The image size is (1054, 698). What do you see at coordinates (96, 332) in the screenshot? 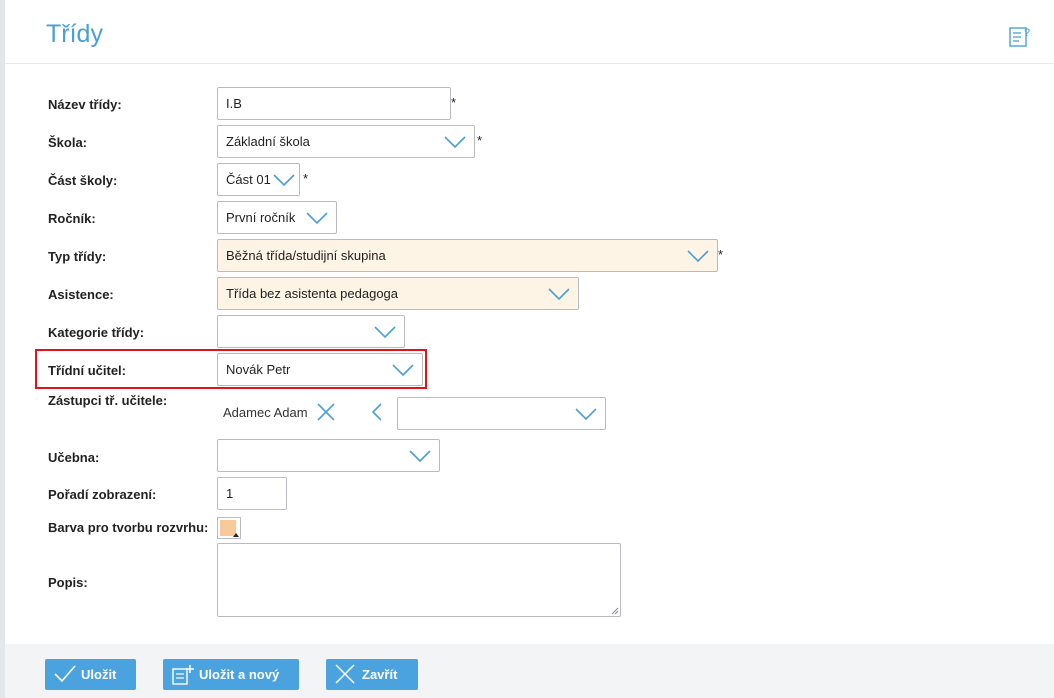
I see `category-label: Kategorie třídy:` at bounding box center [96, 332].